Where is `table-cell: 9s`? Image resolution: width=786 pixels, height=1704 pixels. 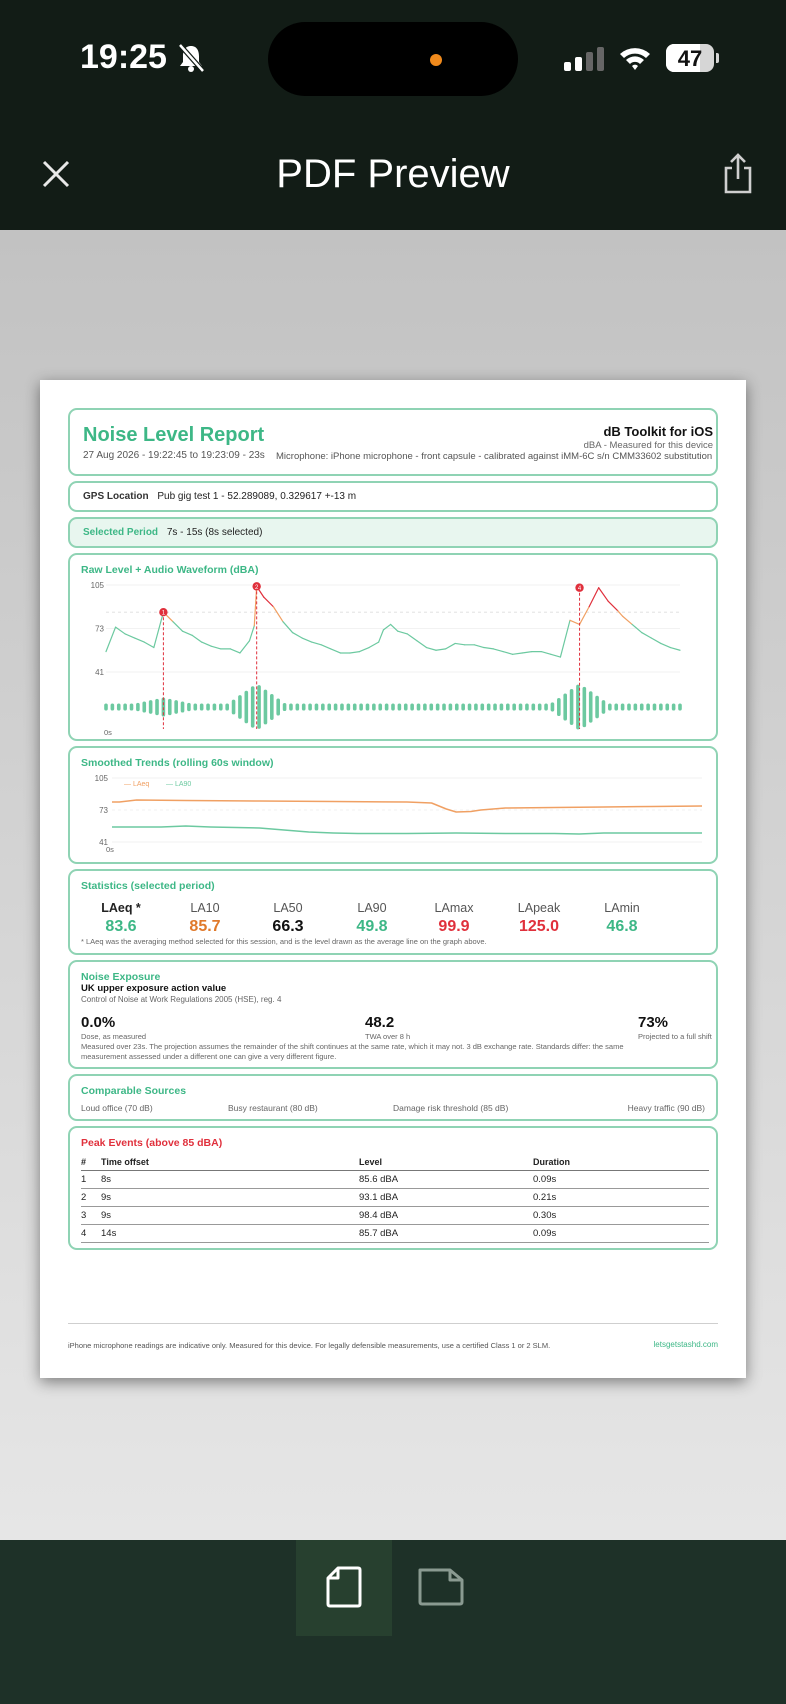
table-cell: 9s is located at coordinates (230, 1215).